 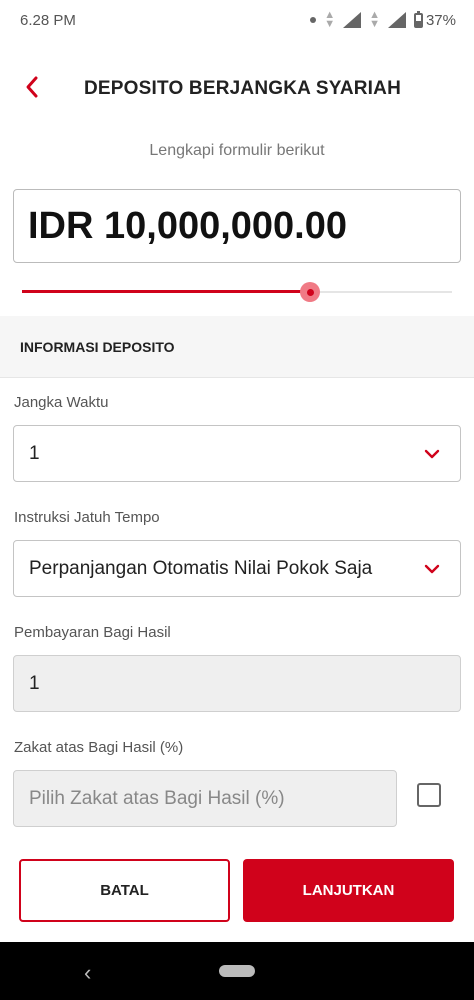 I want to click on cancel-button: BATAL, so click(x=124, y=890).